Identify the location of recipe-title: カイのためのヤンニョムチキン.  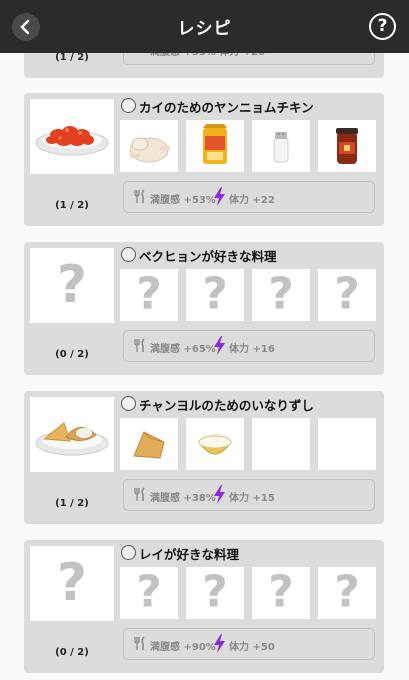
(226, 107).